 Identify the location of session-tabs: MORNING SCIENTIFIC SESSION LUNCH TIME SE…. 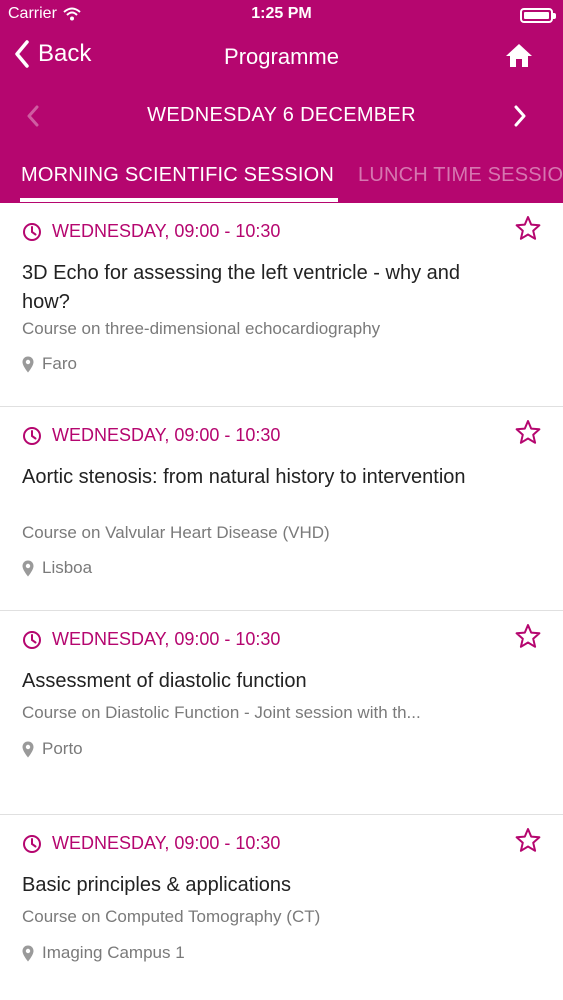
(281, 180).